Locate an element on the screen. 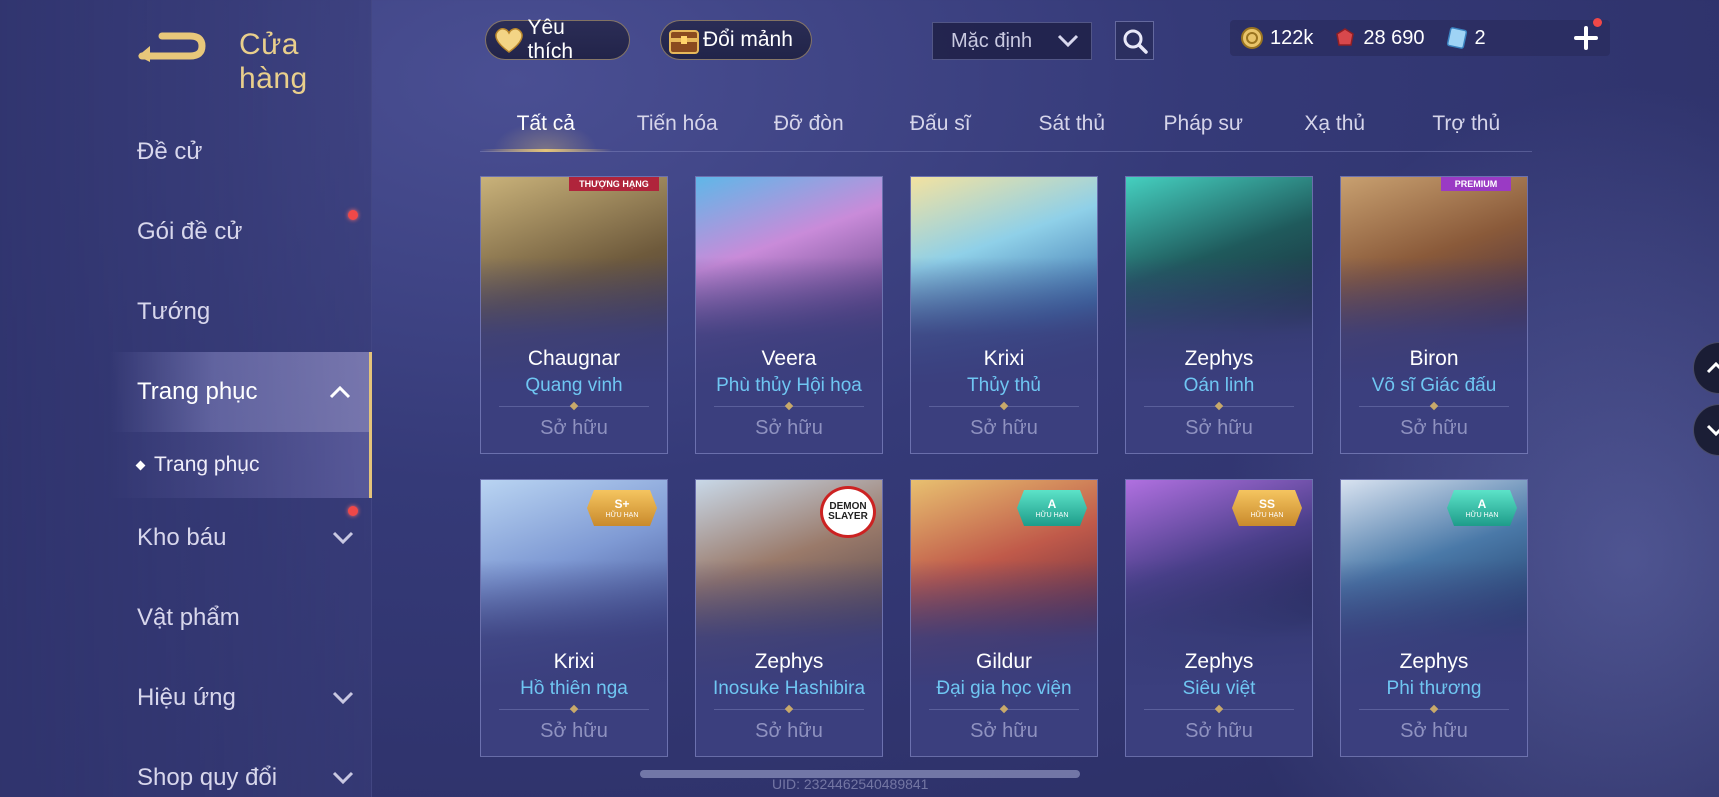 This screenshot has height=797, width=1719. currency-bar: 122k 28 690 2 is located at coordinates (1420, 38).